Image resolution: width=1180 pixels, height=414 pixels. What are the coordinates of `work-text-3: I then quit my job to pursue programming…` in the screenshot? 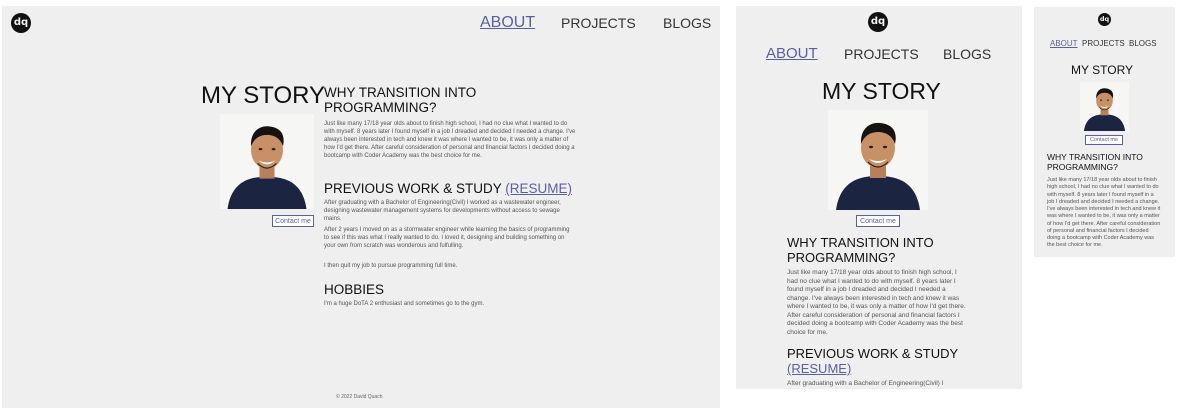 It's located at (391, 266).